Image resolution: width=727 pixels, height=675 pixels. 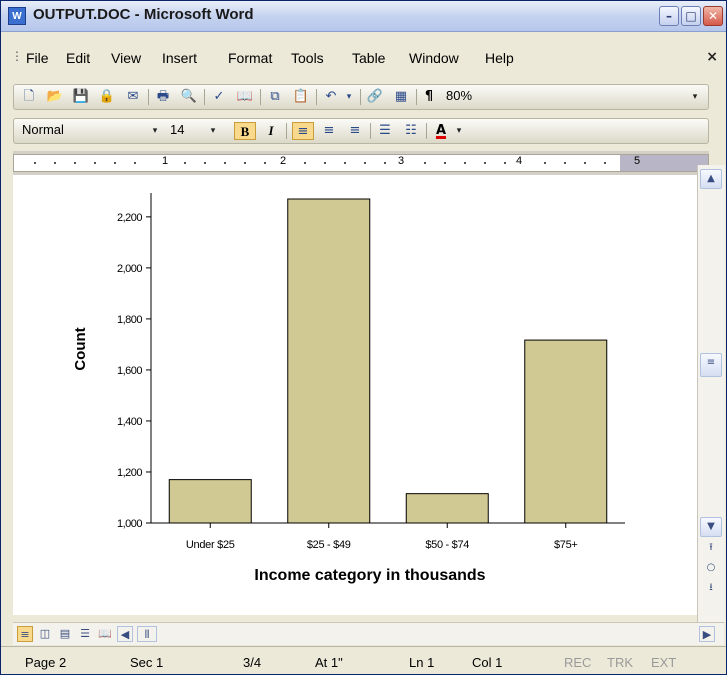 What do you see at coordinates (303, 131) in the screenshot?
I see `align-left-icon: ≡` at bounding box center [303, 131].